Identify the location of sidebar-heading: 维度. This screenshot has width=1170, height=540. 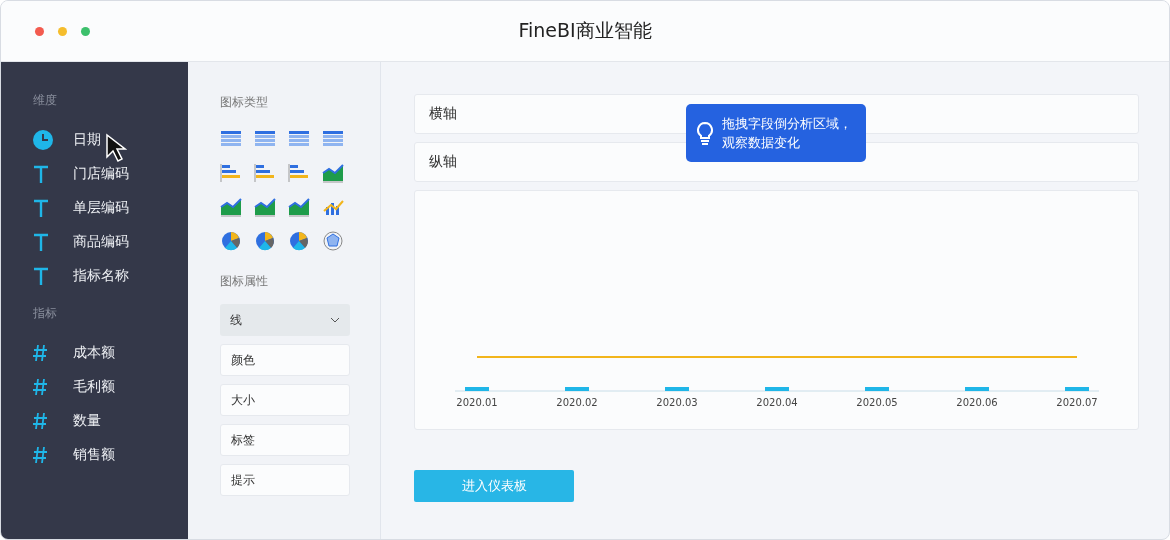
(45, 100).